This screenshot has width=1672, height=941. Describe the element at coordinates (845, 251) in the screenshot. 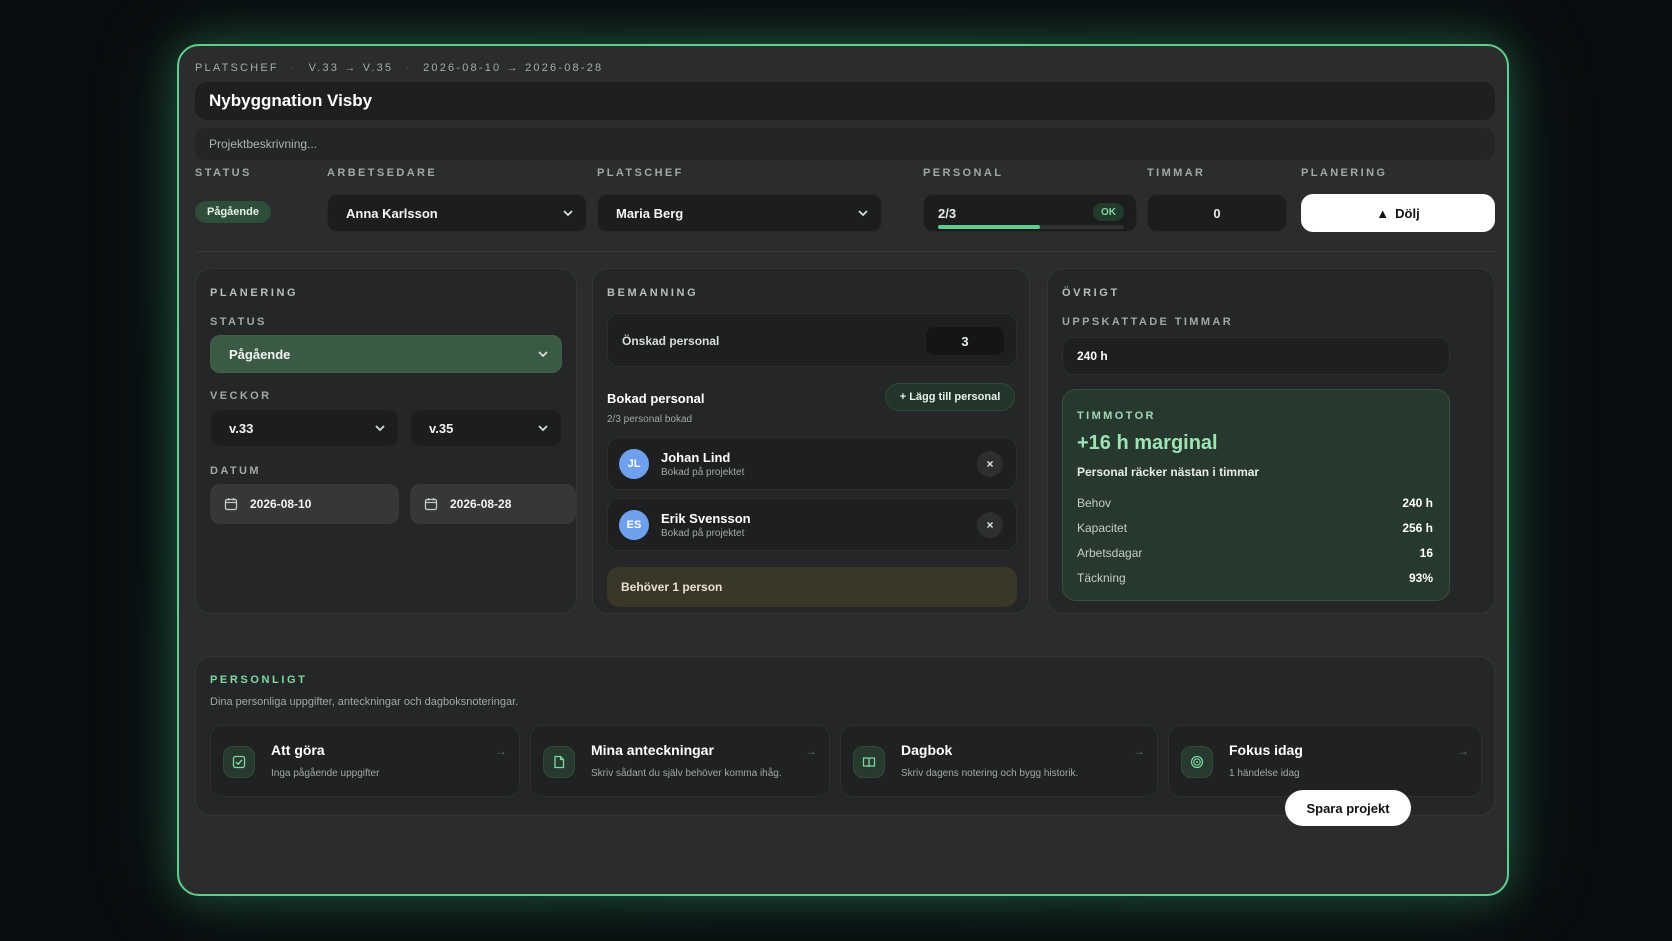

I see `divider` at that location.